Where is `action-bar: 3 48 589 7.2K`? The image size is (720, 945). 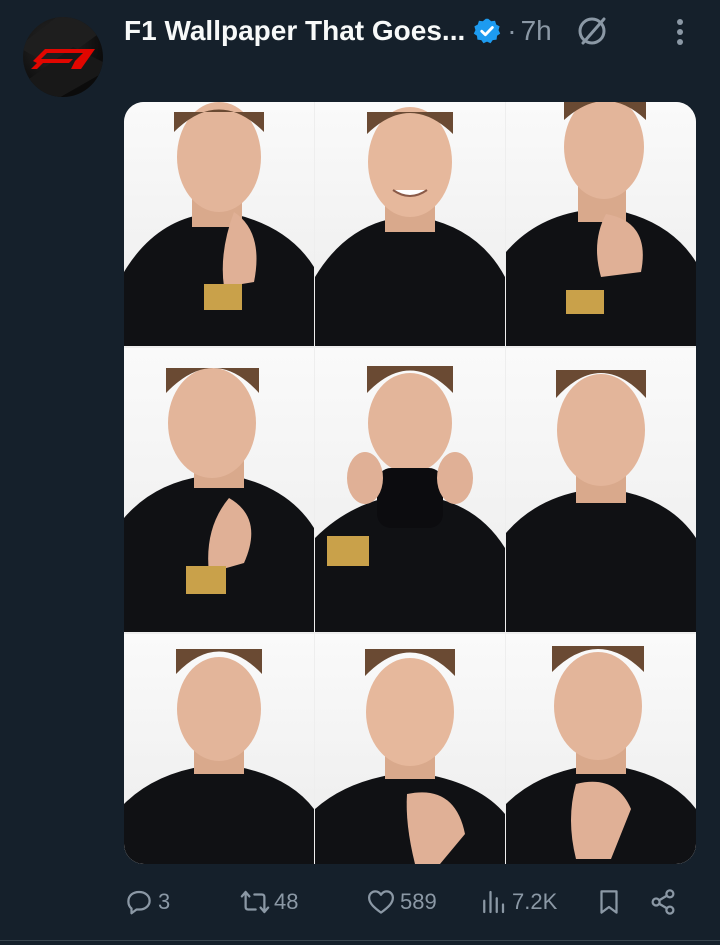 action-bar: 3 48 589 7.2K is located at coordinates (410, 902).